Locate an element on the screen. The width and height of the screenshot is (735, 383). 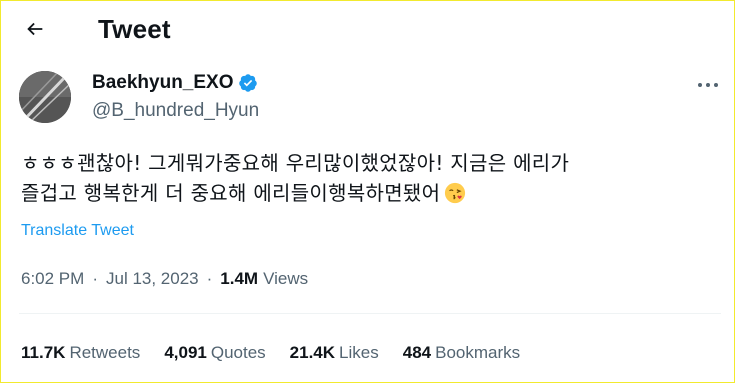
likes-stat: 21.4K Likes is located at coordinates (334, 353).